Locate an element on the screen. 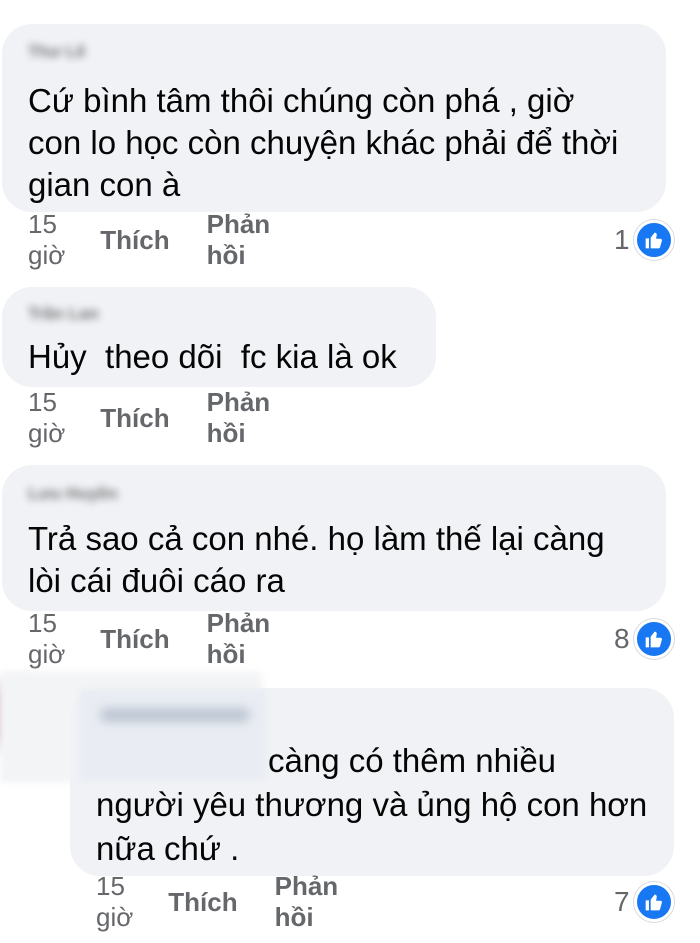 Image resolution: width=700 pixels, height=943 pixels. comment-author: Lưu Huyền is located at coordinates (73, 494).